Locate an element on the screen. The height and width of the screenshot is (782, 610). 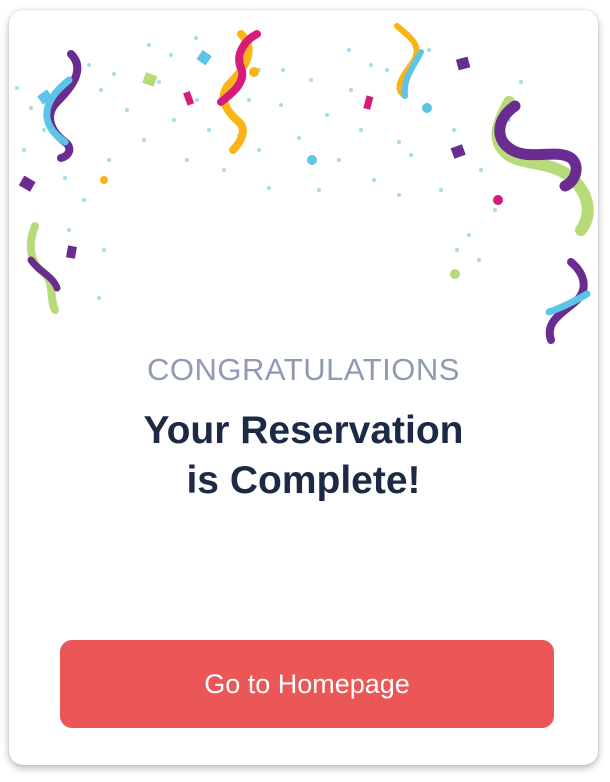
go-to-homepage-button: Go to Homepage is located at coordinates (307, 684).